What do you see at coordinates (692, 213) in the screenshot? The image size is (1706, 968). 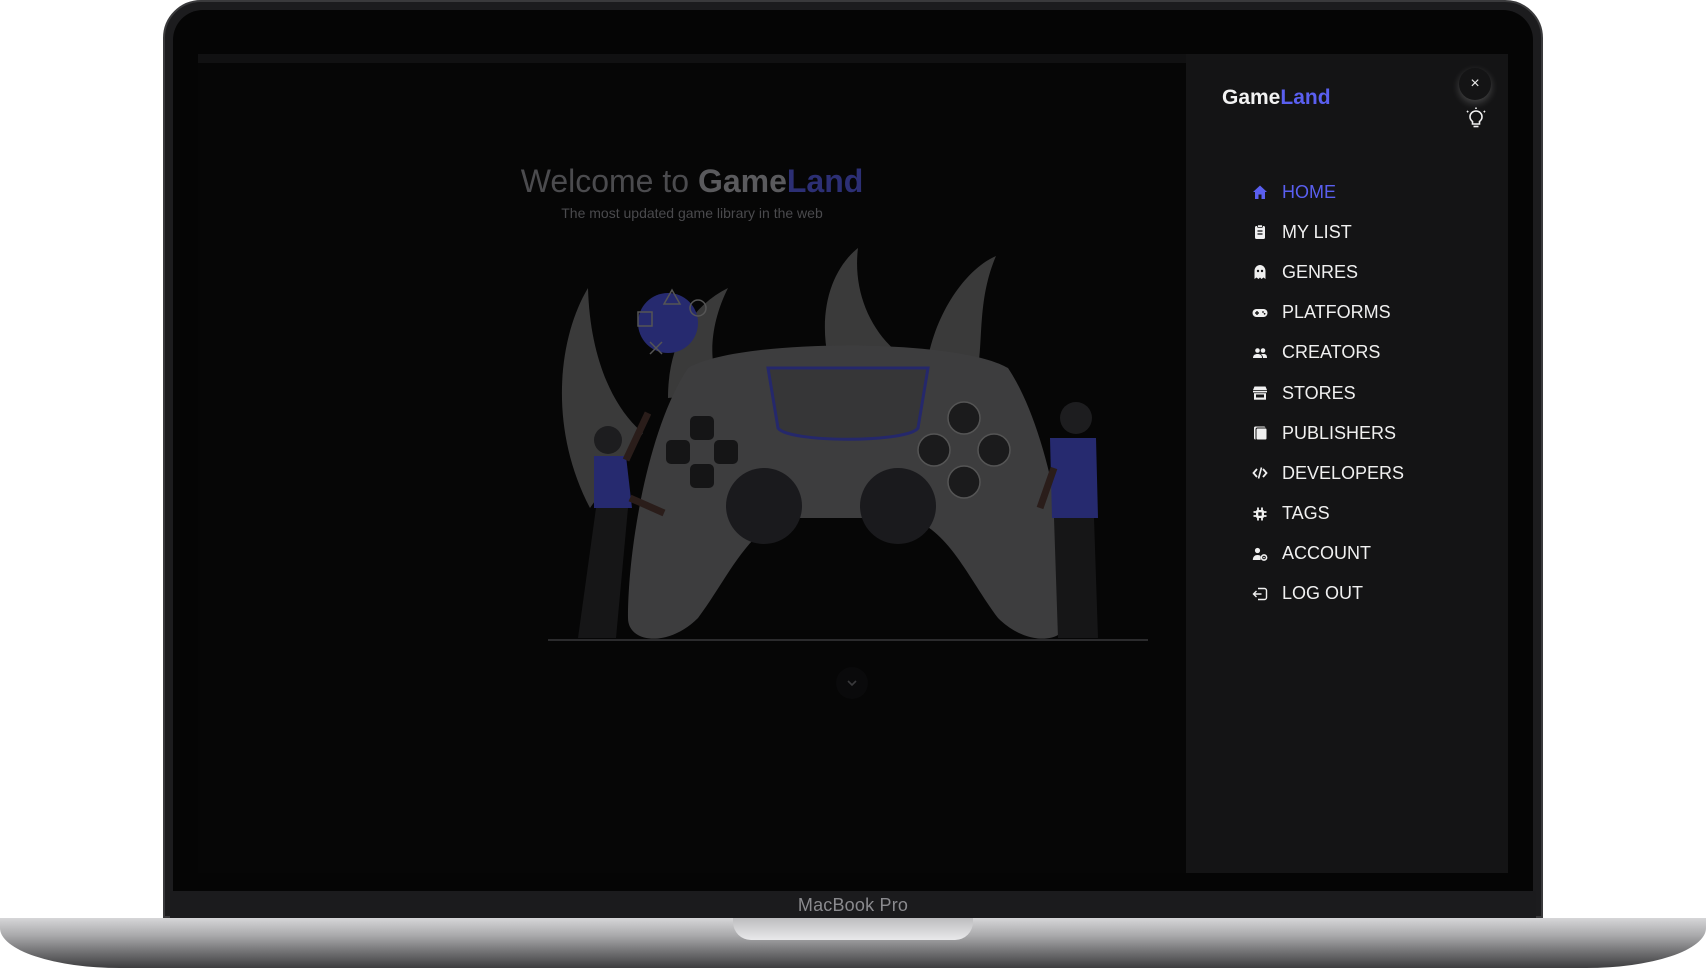 I see `hero-subtitle: The most updated game library in the web` at bounding box center [692, 213].